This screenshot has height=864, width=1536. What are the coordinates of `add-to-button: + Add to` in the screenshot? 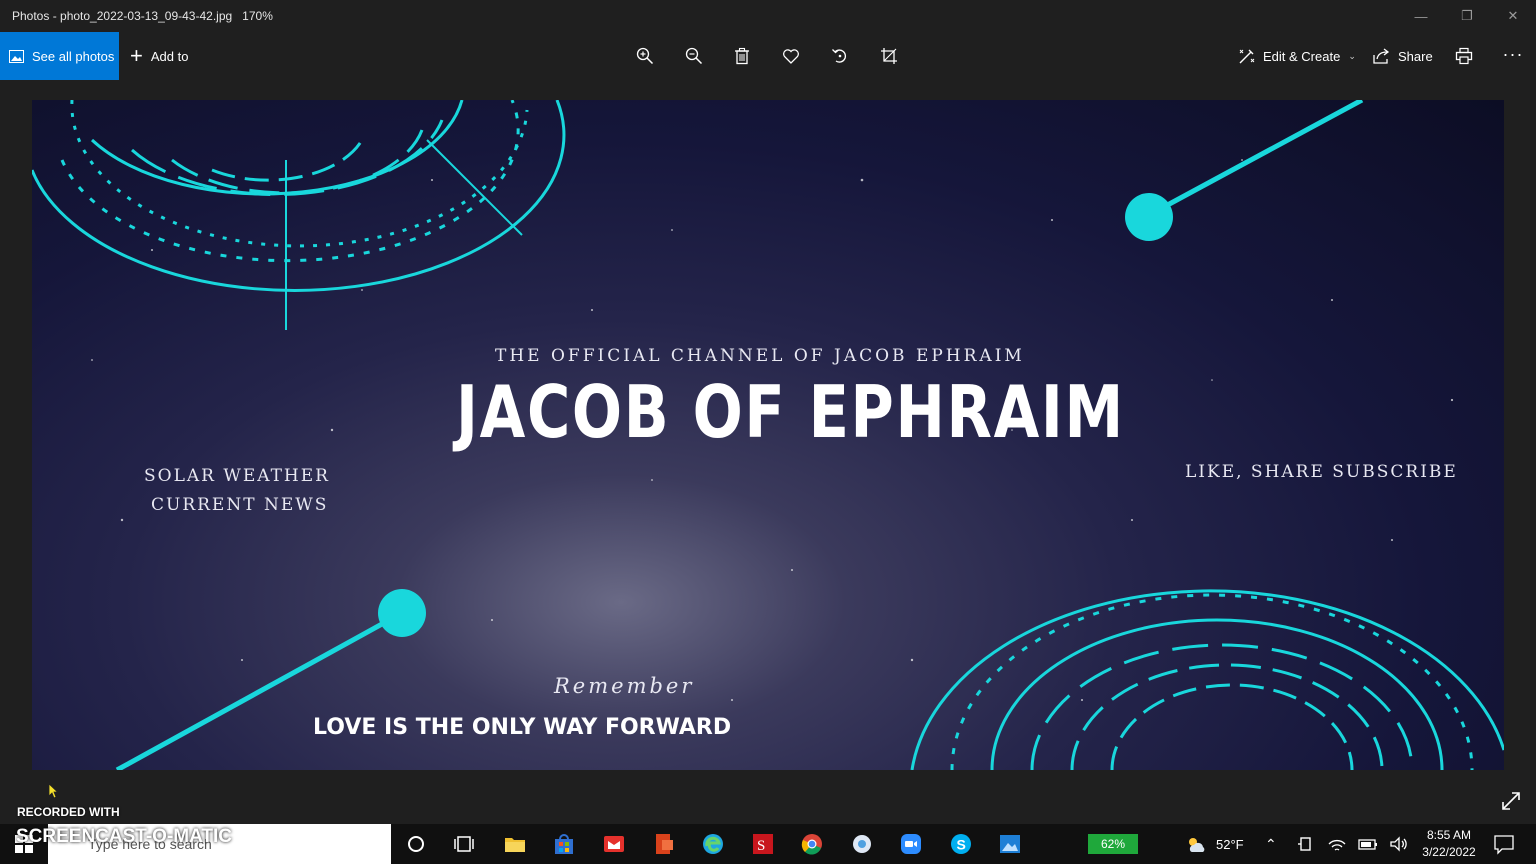 It's located at (159, 56).